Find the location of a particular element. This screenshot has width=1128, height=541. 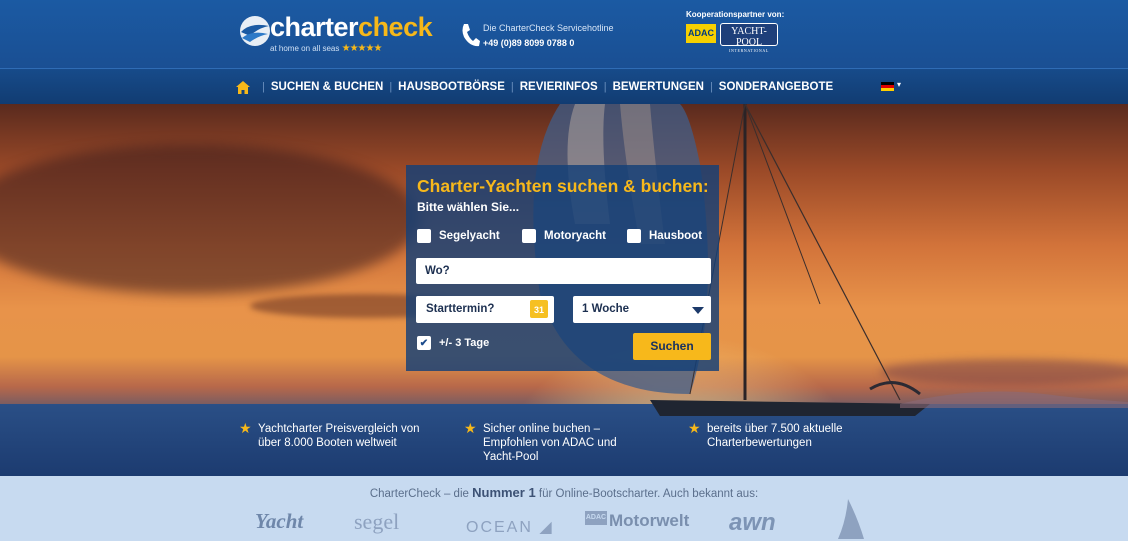

chevron-down-icon is located at coordinates (698, 310).